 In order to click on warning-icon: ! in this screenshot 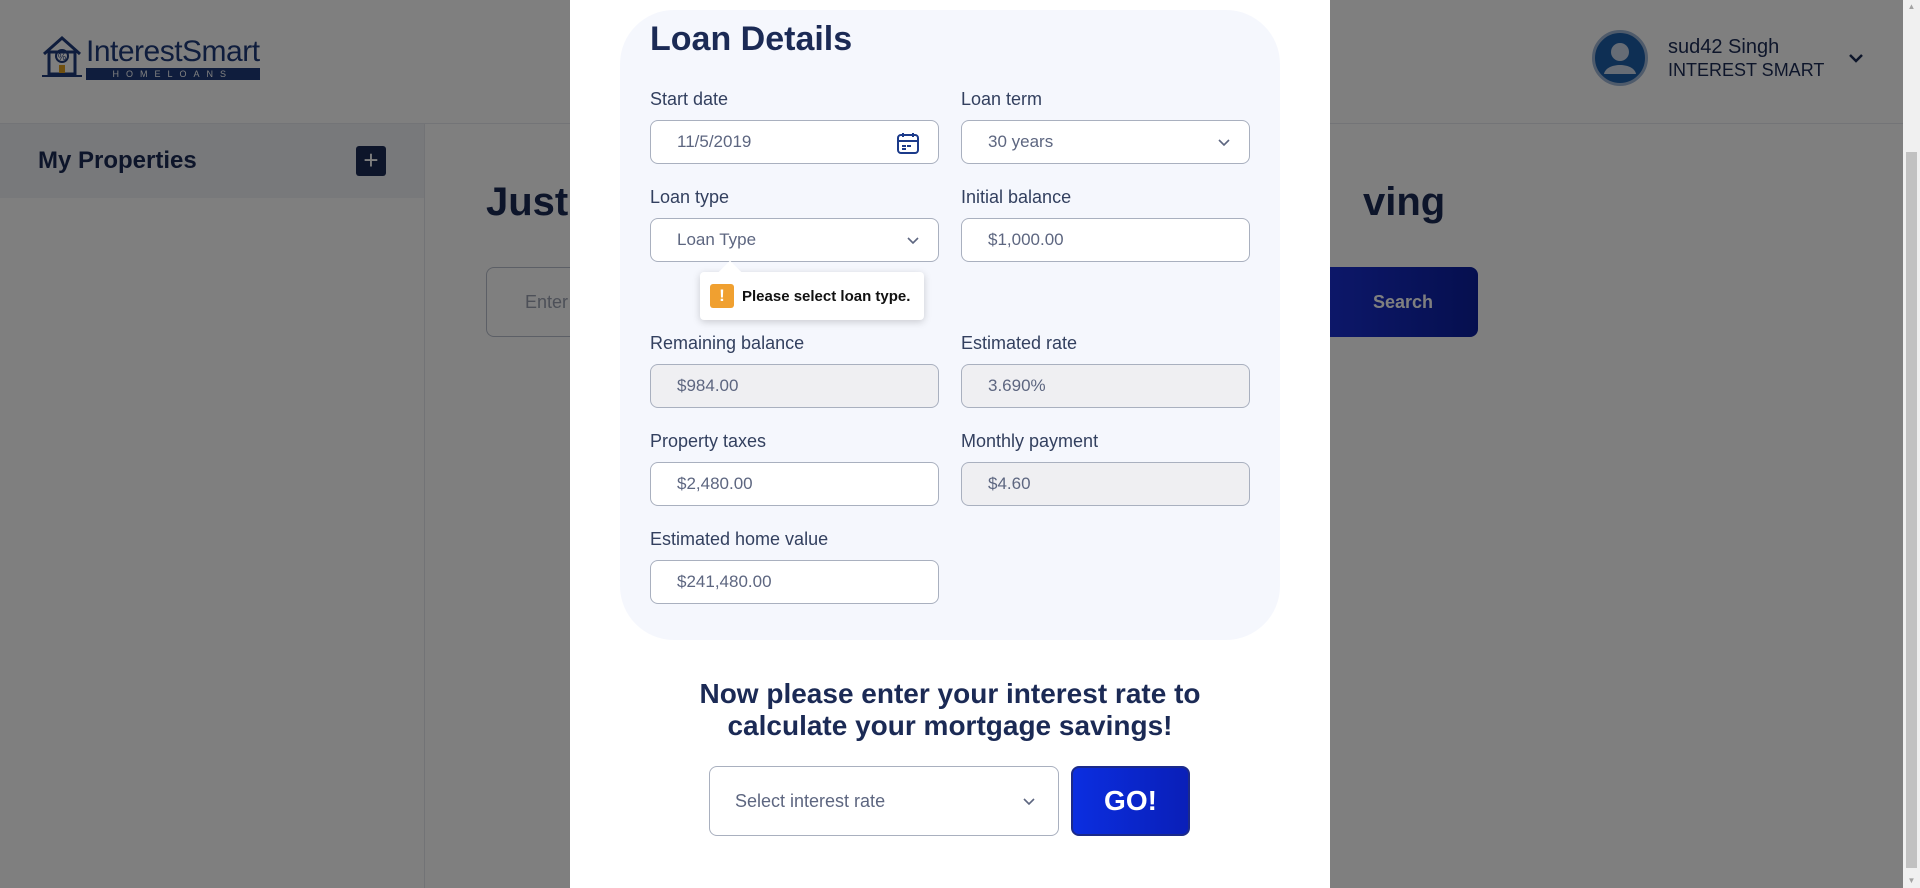, I will do `click(722, 296)`.